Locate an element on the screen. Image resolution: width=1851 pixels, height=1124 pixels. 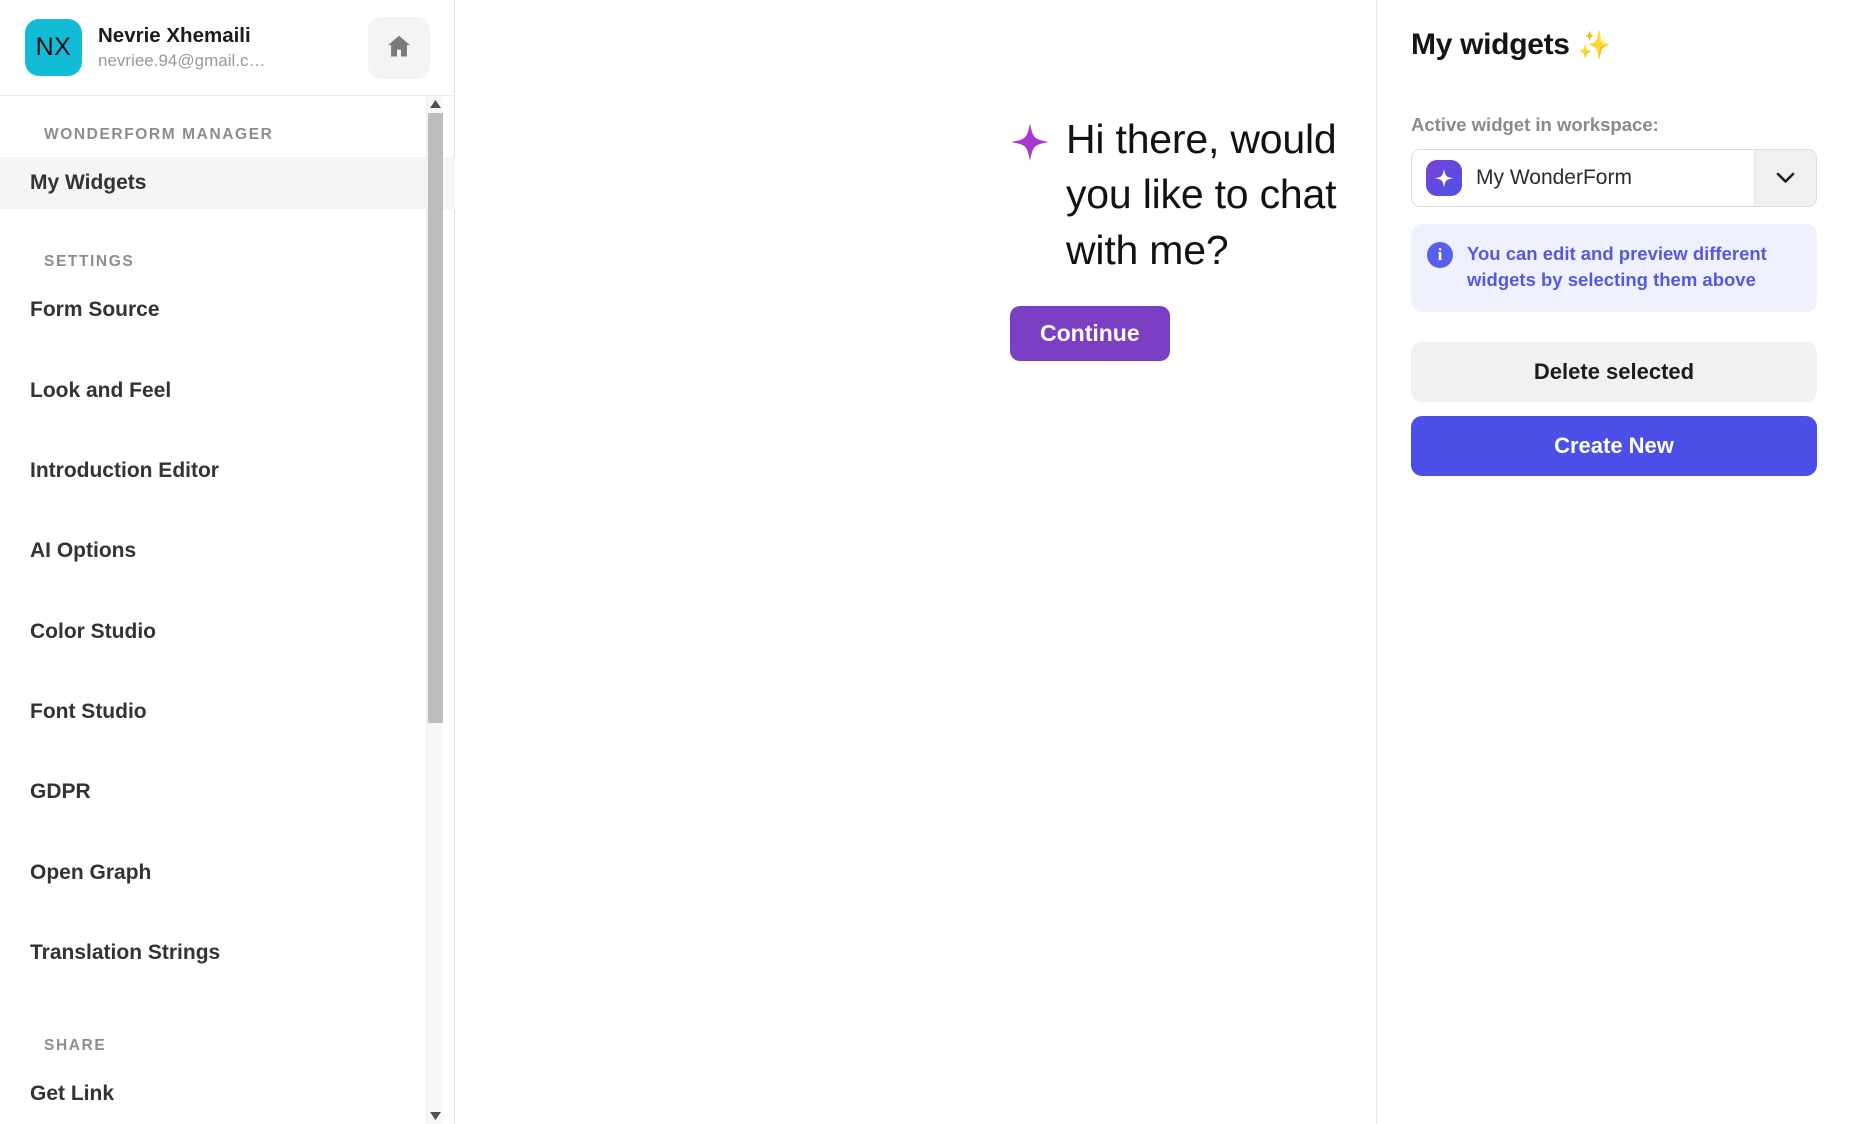
sidebar-item-translation-strings: Translation Strings is located at coordinates (227, 953).